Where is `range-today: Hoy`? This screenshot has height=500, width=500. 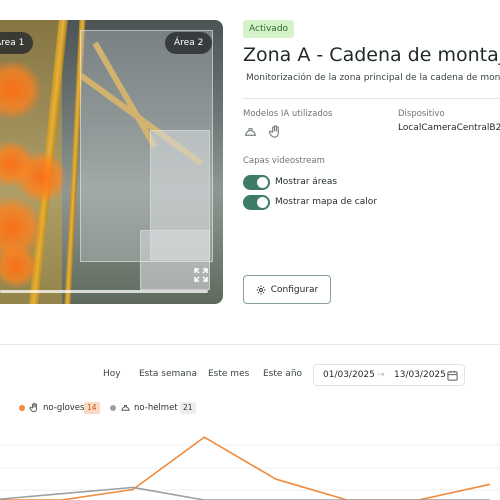
range-today: Hoy is located at coordinates (112, 374).